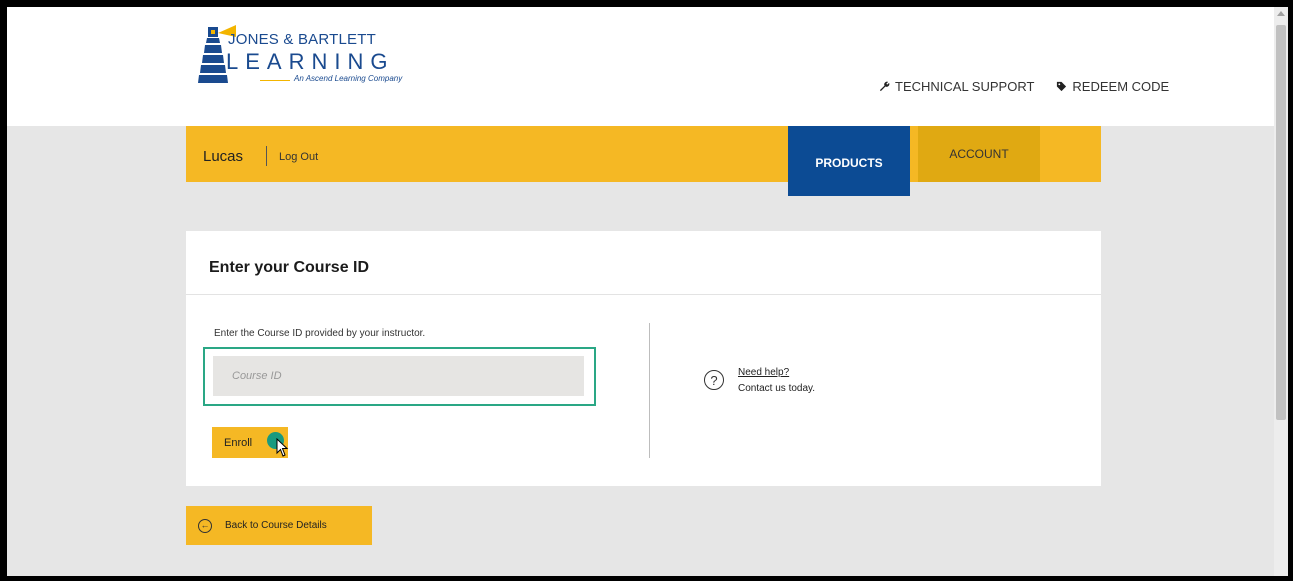 The image size is (1293, 581). Describe the element at coordinates (965, 86) in the screenshot. I see `technical-support-label: TECHNICAL SUPPORT` at that location.